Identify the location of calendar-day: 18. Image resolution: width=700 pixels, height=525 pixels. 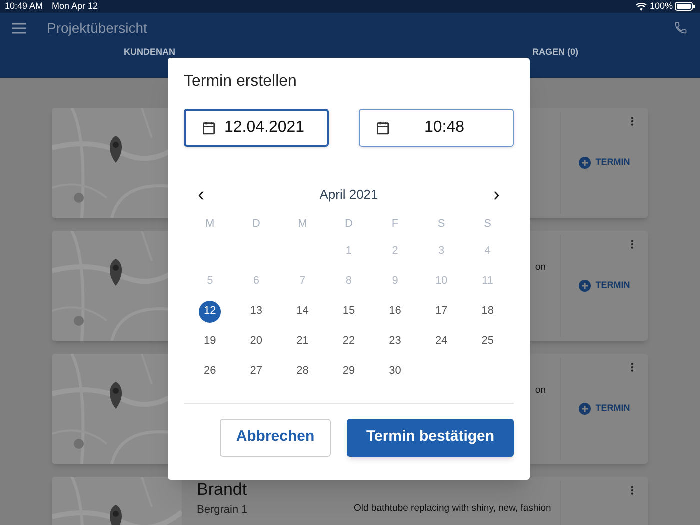
(487, 311).